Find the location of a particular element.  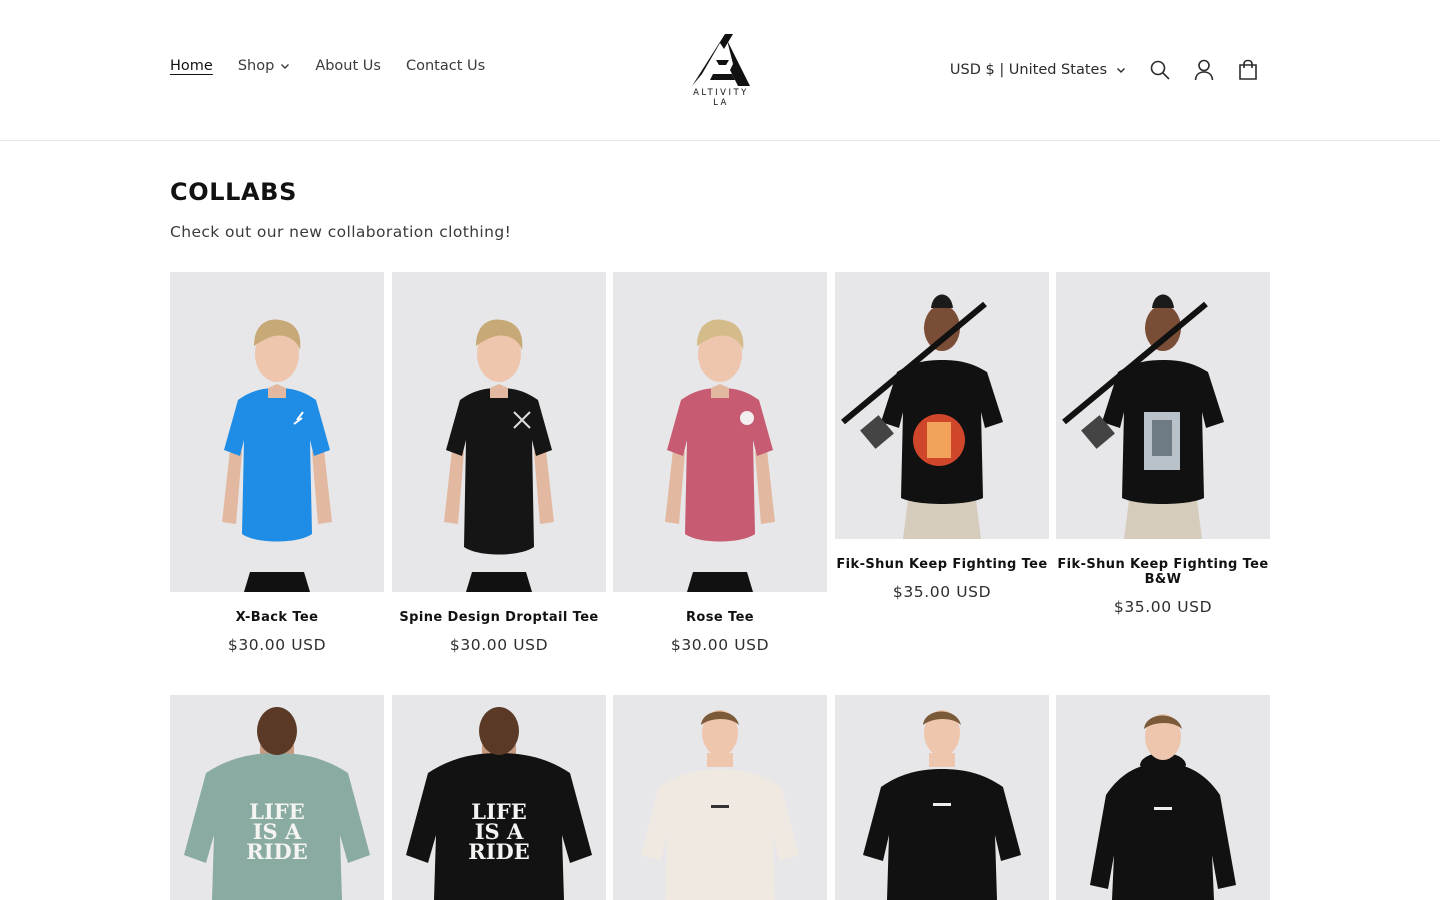

cart-button is located at coordinates (1248, 70).